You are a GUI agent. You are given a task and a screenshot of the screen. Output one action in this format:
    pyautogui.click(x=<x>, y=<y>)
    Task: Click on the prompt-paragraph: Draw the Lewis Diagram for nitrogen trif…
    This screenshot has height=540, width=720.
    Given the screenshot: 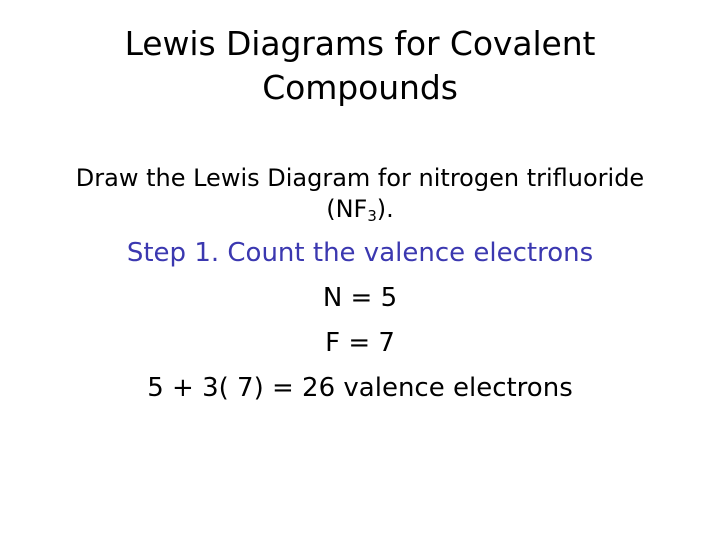 What is the action you would take?
    pyautogui.click(x=360, y=195)
    